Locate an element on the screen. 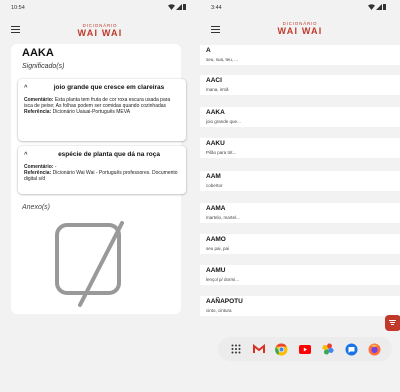 The height and width of the screenshot is (392, 400). entry-word: AAÑAPOTU is located at coordinates (224, 301).